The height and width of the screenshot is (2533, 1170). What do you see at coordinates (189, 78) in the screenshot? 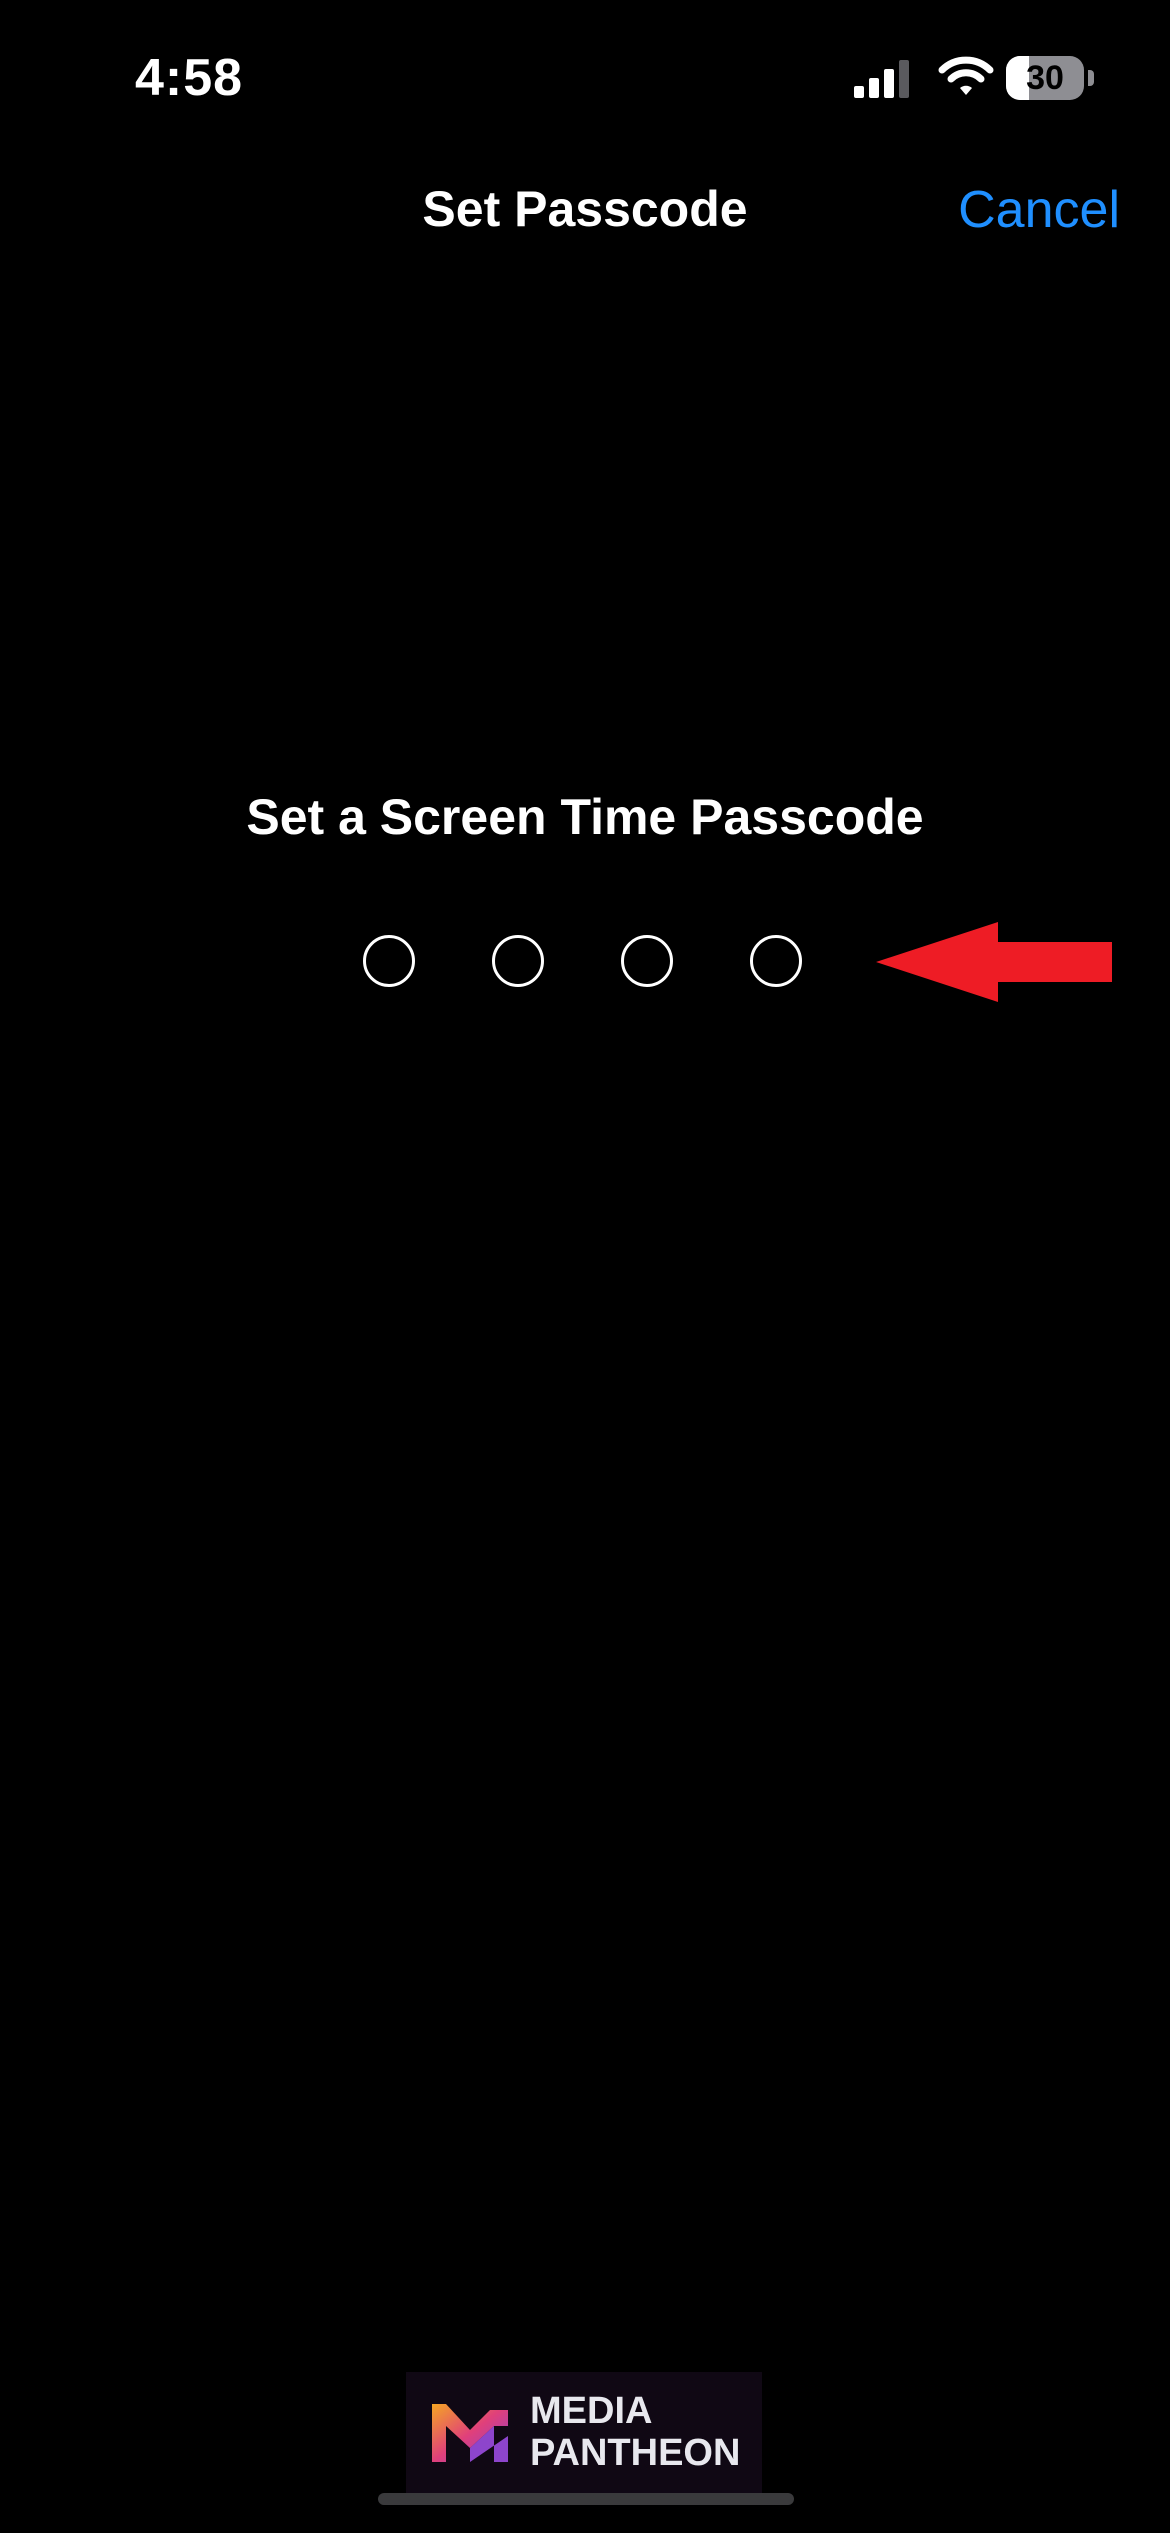
I see `status-time: 4:58` at bounding box center [189, 78].